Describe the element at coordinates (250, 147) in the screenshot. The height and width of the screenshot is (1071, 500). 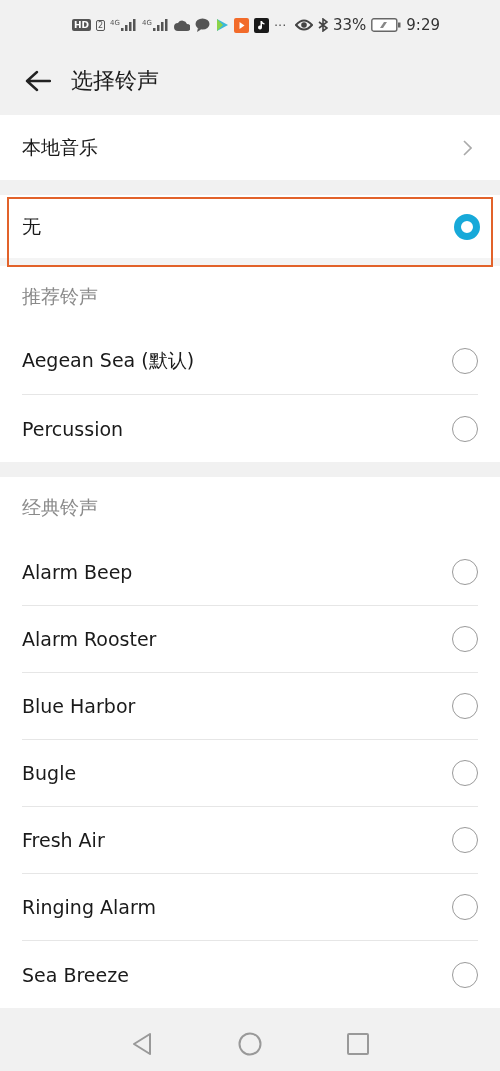
I see `local-music-item: 本地音乐` at that location.